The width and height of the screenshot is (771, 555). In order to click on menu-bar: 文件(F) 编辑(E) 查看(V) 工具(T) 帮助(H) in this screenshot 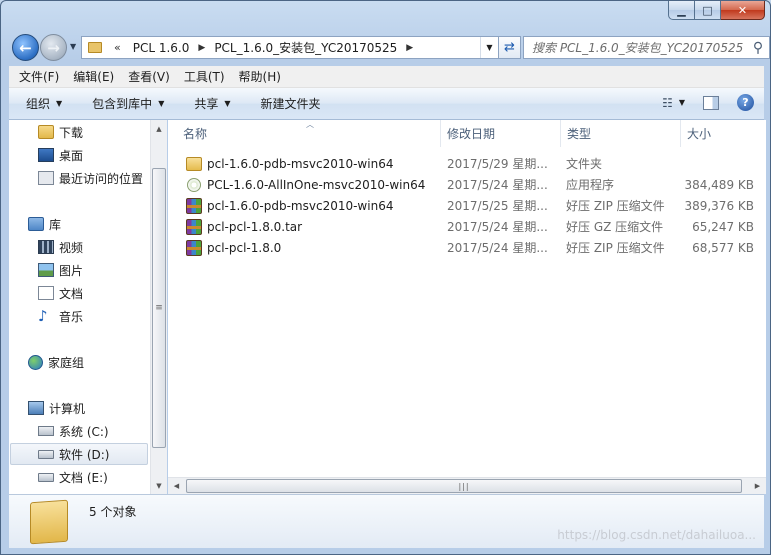, I will do `click(386, 77)`.